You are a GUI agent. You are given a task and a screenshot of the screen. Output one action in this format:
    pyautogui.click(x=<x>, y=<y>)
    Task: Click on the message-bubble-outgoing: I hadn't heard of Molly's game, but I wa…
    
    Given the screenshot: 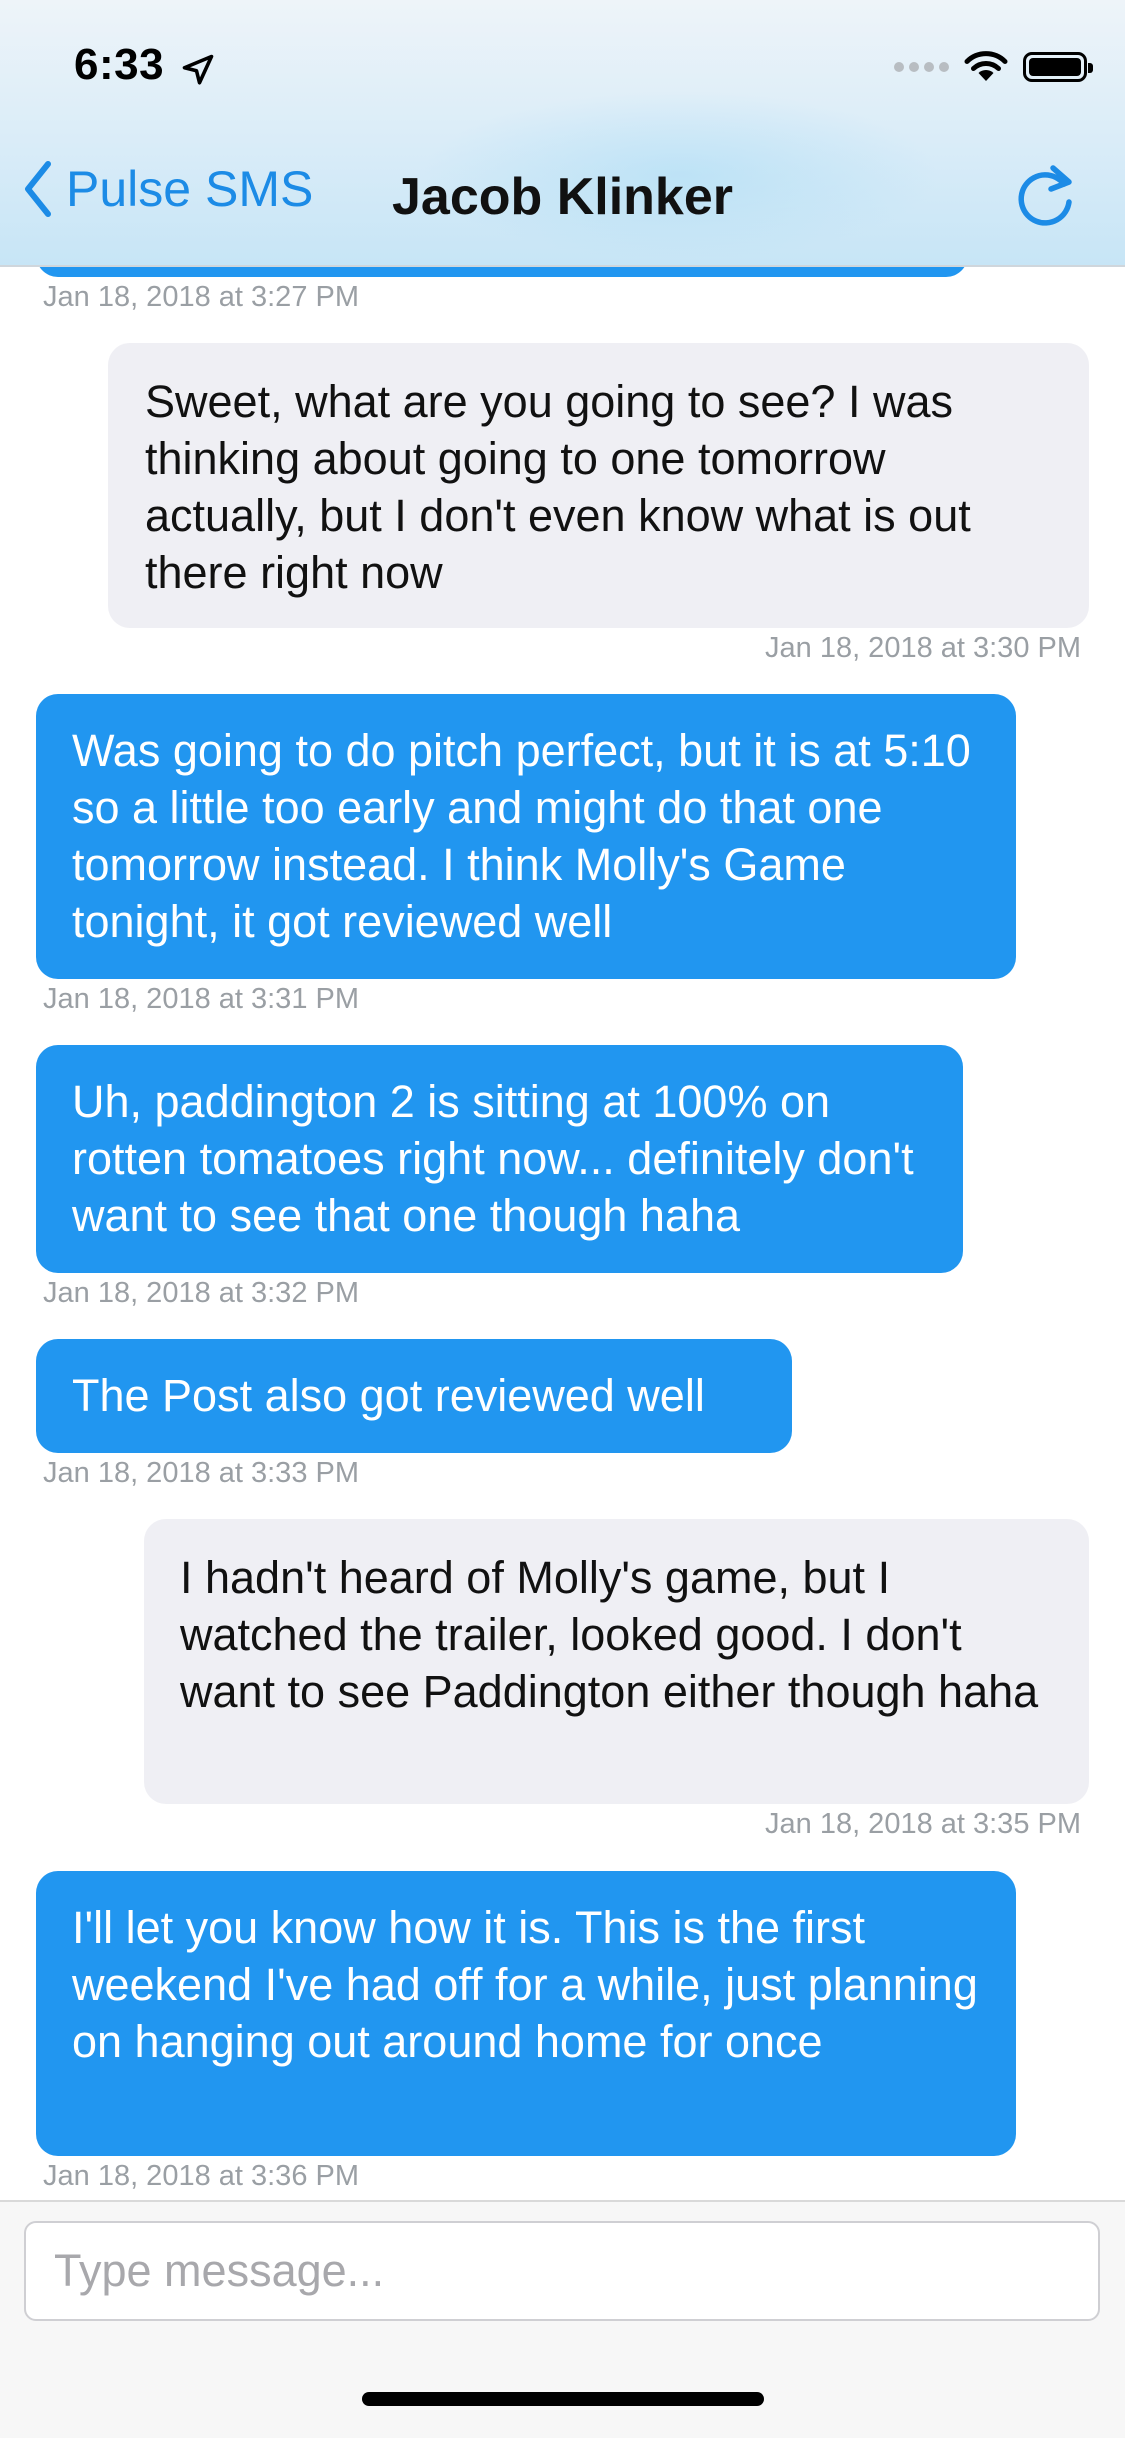 What is the action you would take?
    pyautogui.click(x=616, y=1661)
    